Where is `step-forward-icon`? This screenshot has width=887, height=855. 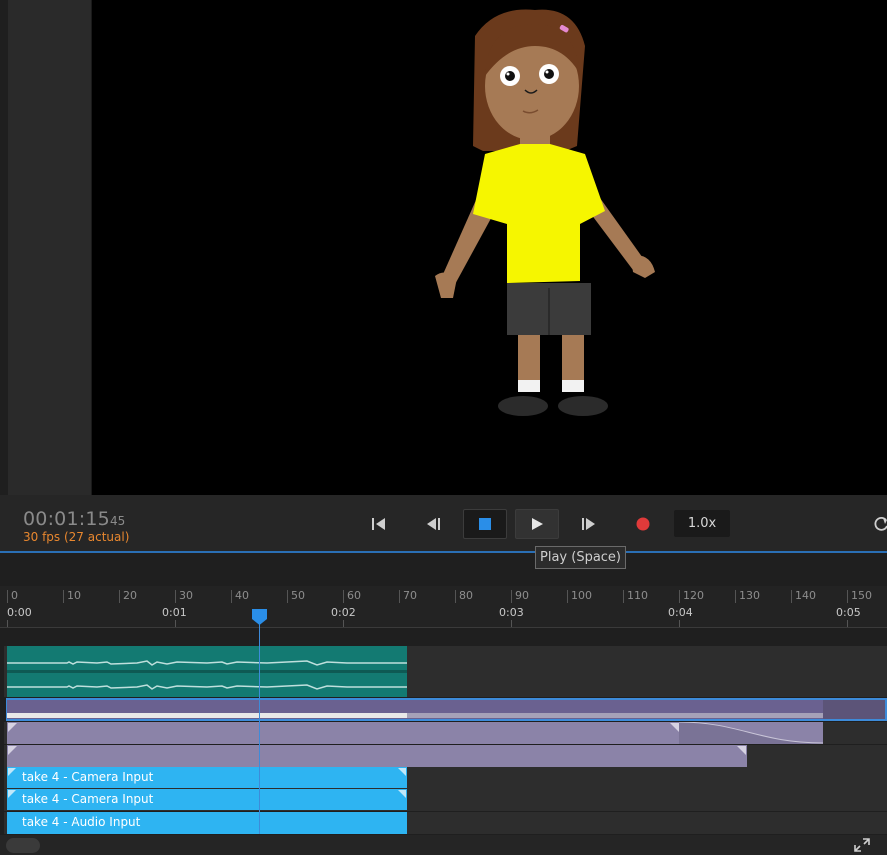
step-forward-icon is located at coordinates (588, 524).